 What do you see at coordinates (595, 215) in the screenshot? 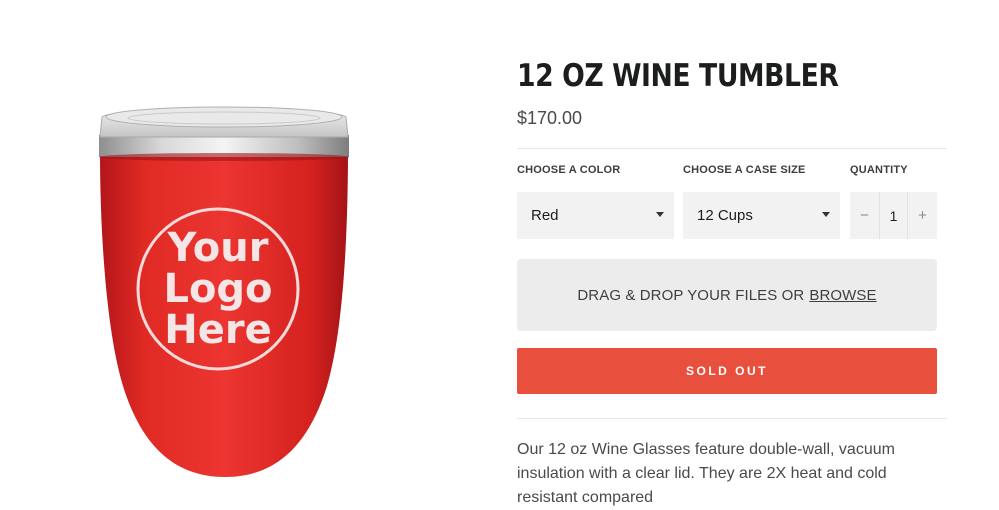
I see `color-select: Red` at bounding box center [595, 215].